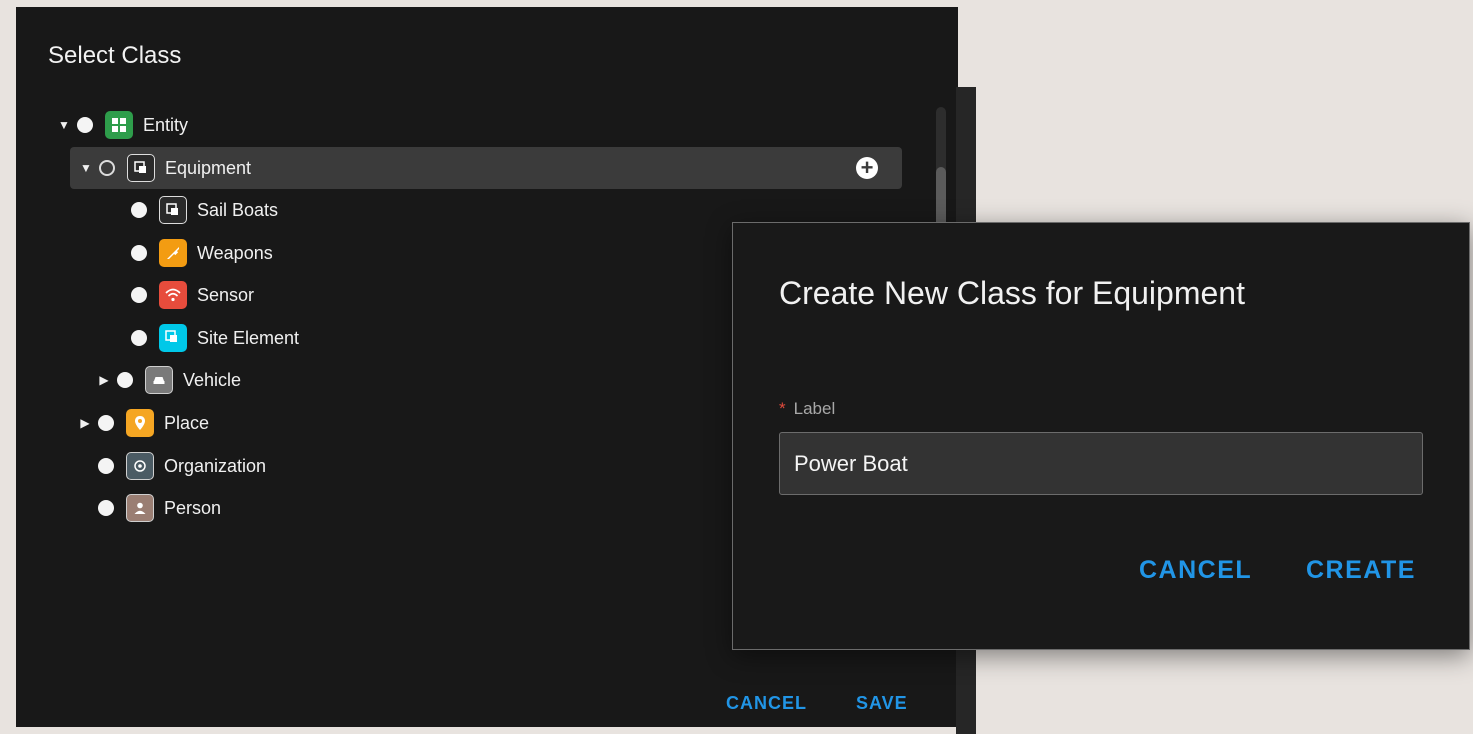 The height and width of the screenshot is (734, 1473). What do you see at coordinates (1361, 570) in the screenshot?
I see `create-button: CREATE` at bounding box center [1361, 570].